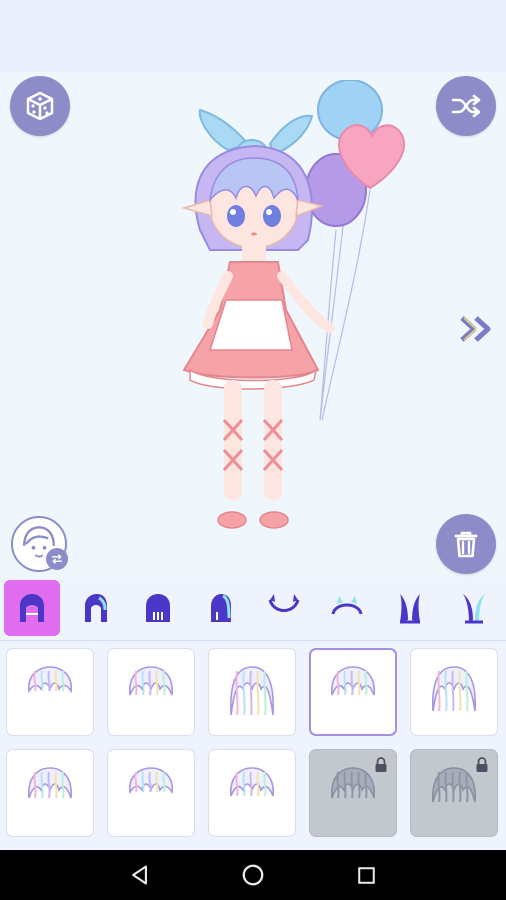 This screenshot has height=900, width=506. I want to click on hair-wavy-icon, so click(454, 689).